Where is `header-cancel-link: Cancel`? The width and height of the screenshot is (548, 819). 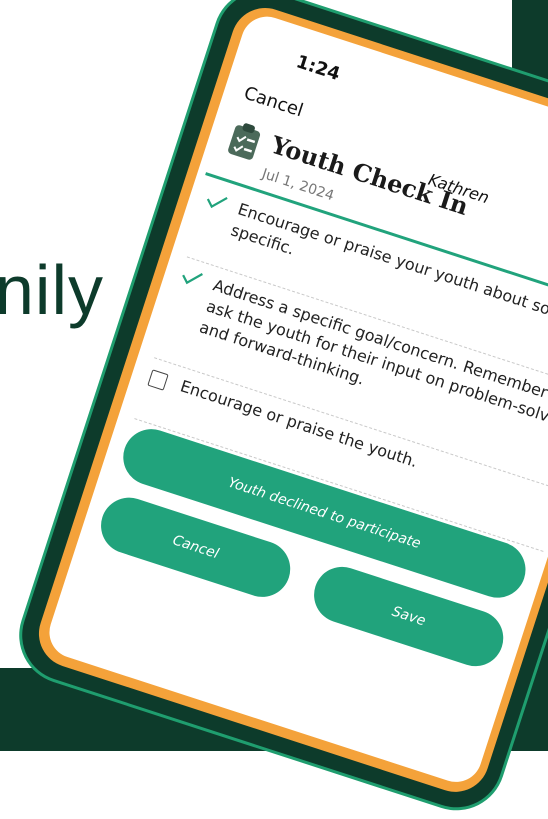 header-cancel-link: Cancel is located at coordinates (273, 102).